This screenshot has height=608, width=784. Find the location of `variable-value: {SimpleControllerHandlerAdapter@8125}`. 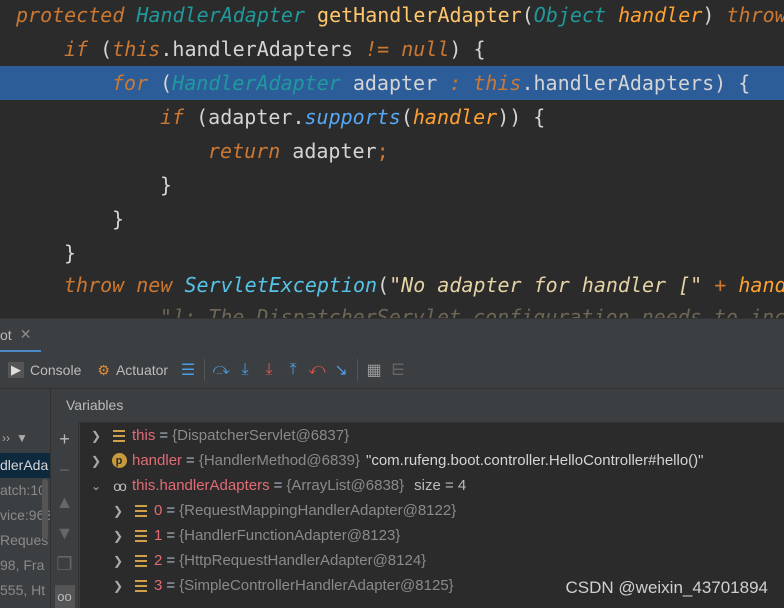

variable-value: {SimpleControllerHandlerAdapter@8125} is located at coordinates (316, 585).